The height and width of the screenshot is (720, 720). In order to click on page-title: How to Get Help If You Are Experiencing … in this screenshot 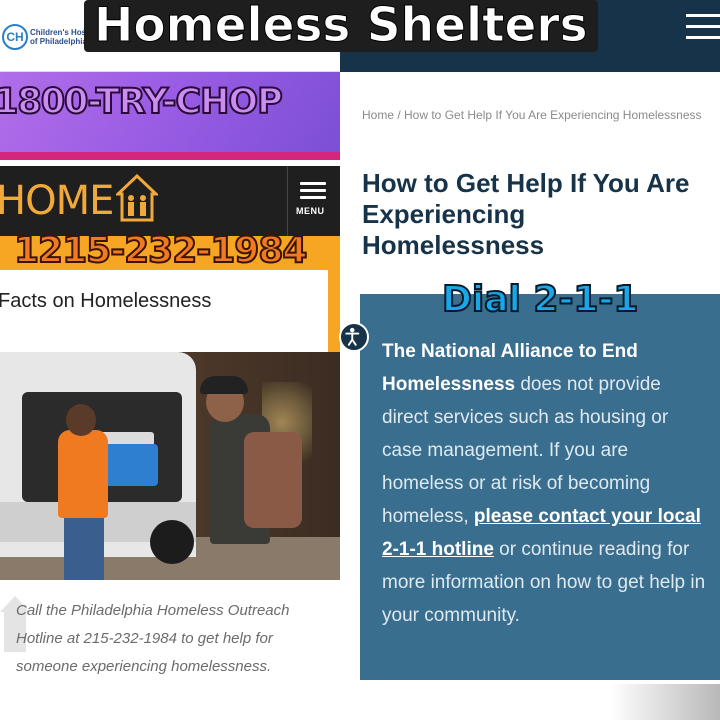, I will do `click(541, 214)`.